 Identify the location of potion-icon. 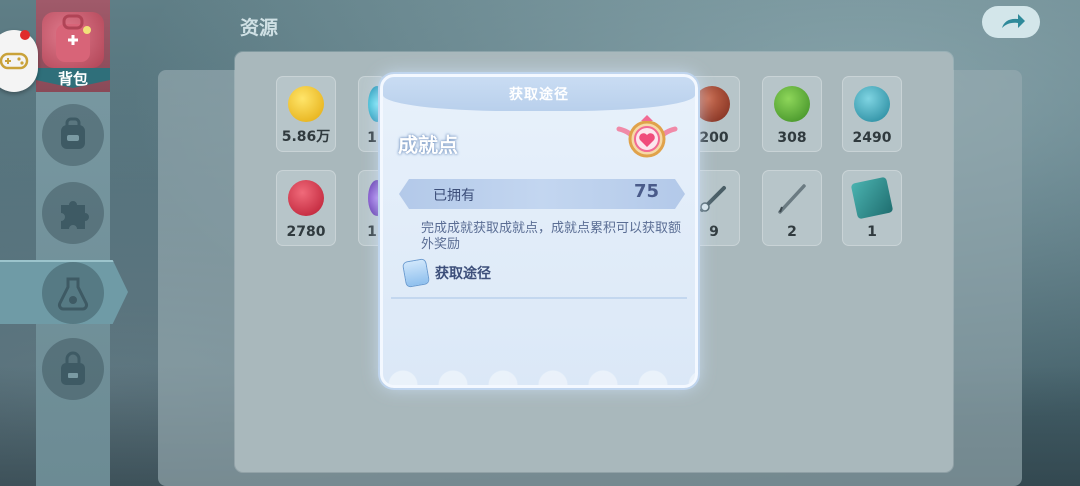
(73, 294).